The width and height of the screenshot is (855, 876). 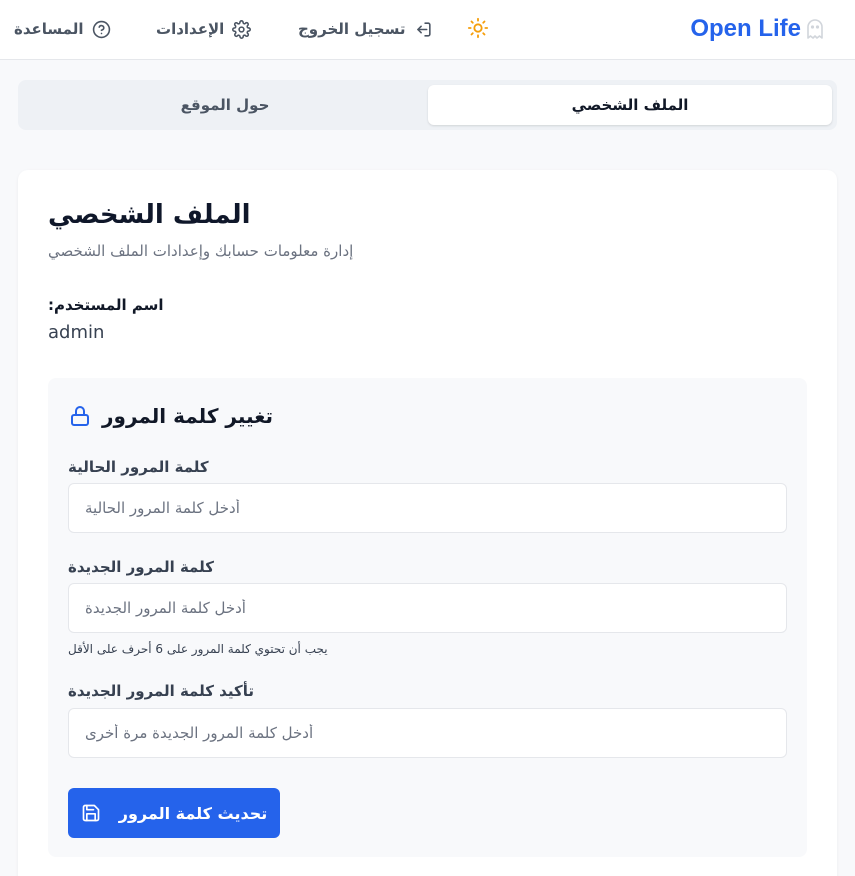 What do you see at coordinates (427, 733) in the screenshot?
I see `confirm-password-input` at bounding box center [427, 733].